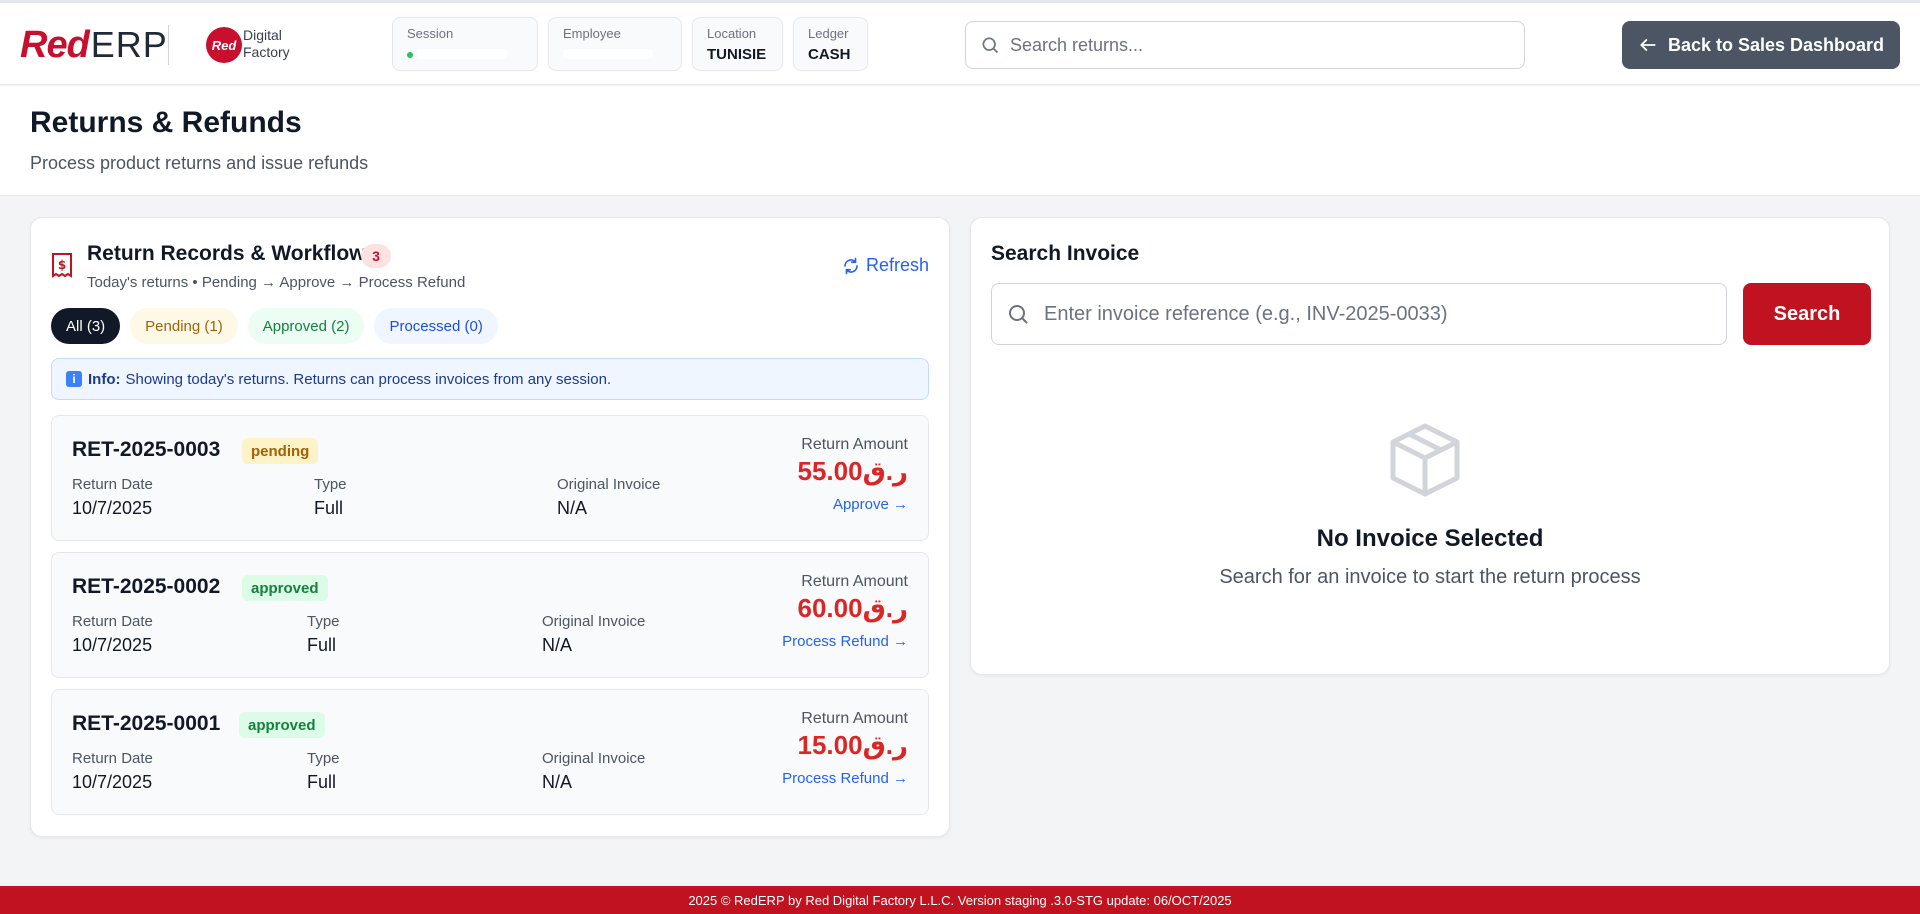  I want to click on returns-search-box, so click(1245, 45).